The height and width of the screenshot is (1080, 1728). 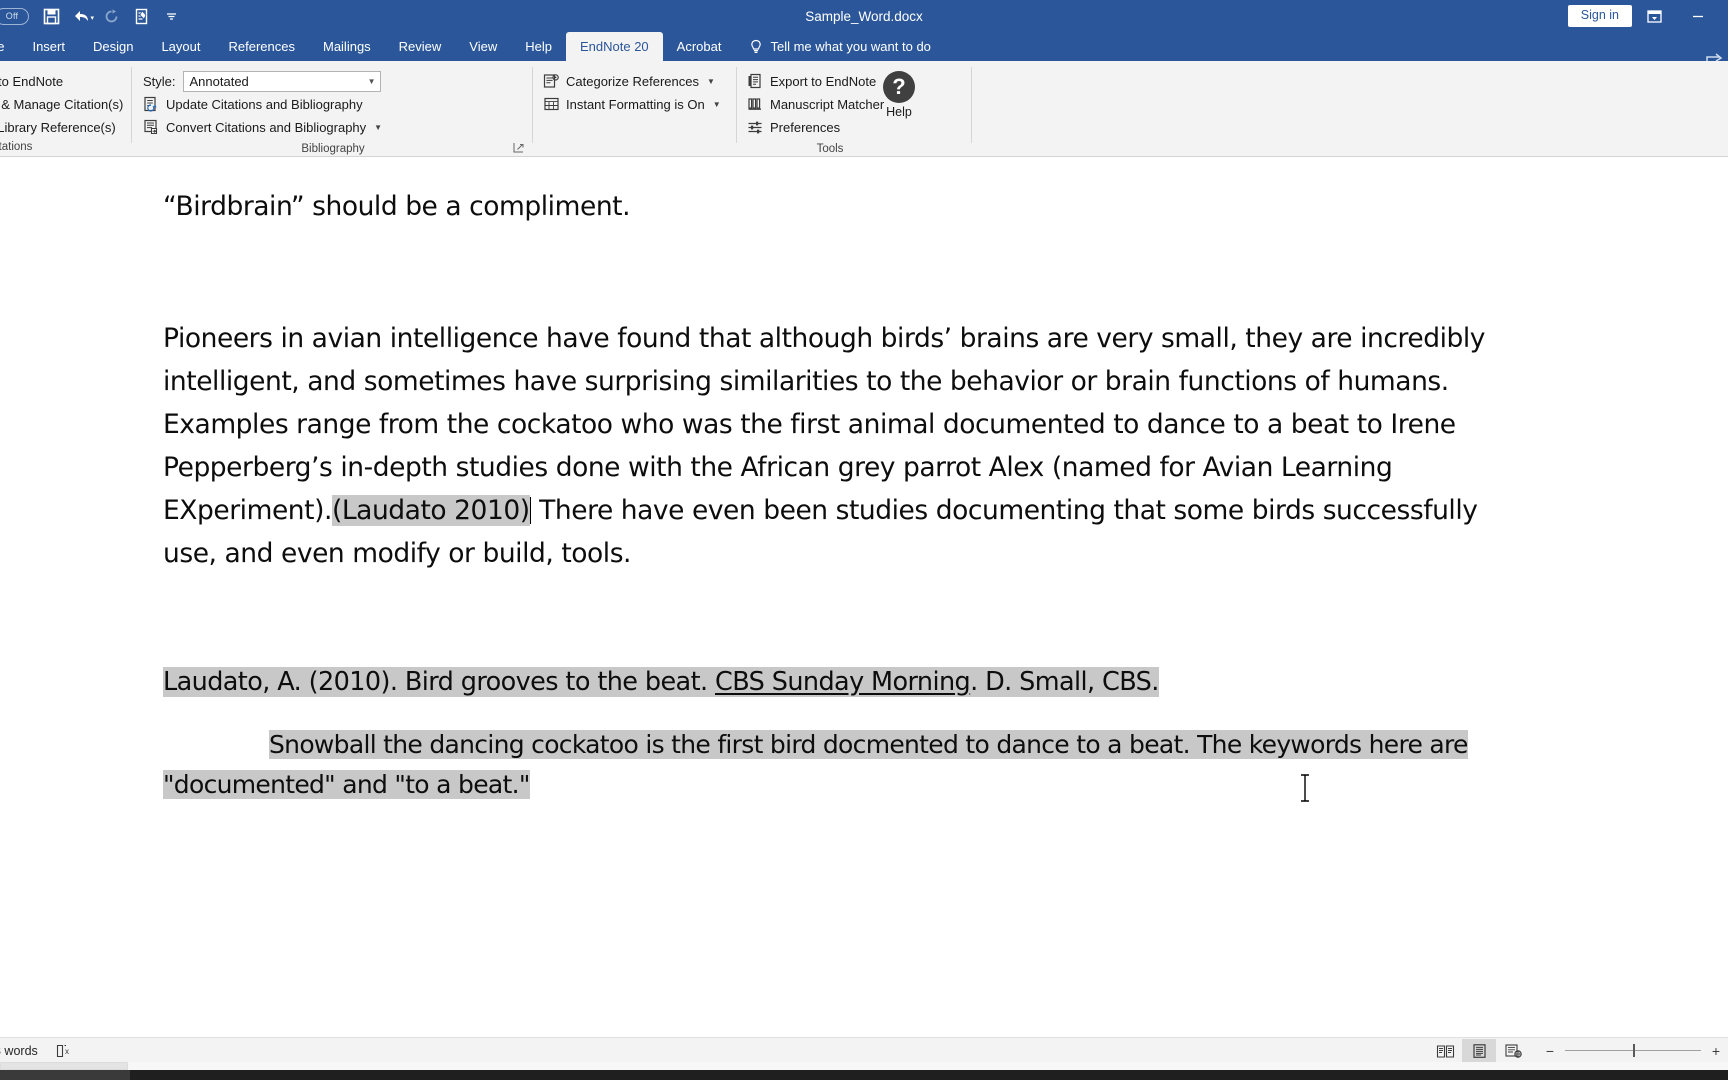 What do you see at coordinates (31, 81) in the screenshot?
I see `go-to-endnote-button: to EndNote` at bounding box center [31, 81].